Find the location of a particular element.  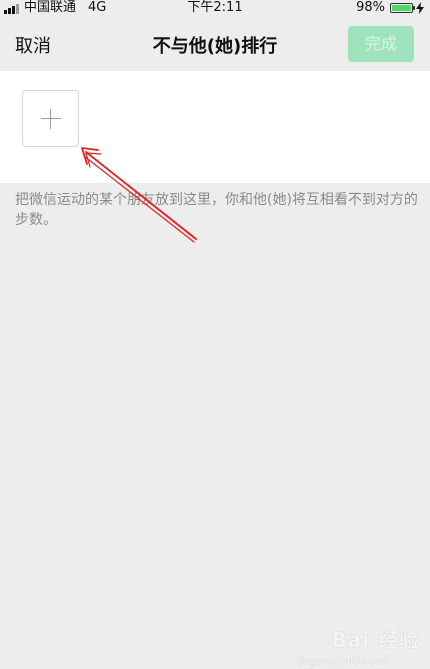

watermark-url: jingyan.baidu.com is located at coordinates (343, 661).